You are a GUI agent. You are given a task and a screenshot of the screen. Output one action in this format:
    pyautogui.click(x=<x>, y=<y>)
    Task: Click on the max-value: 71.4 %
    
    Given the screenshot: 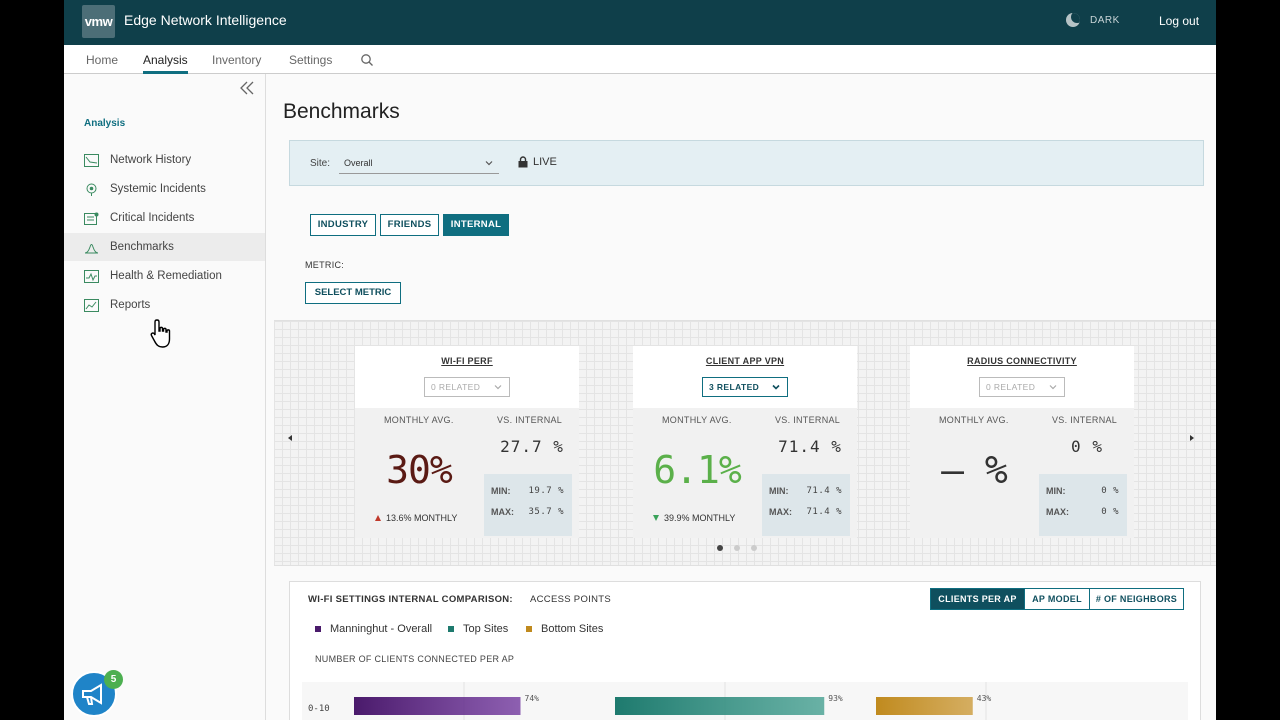 What is the action you would take?
    pyautogui.click(x=824, y=512)
    